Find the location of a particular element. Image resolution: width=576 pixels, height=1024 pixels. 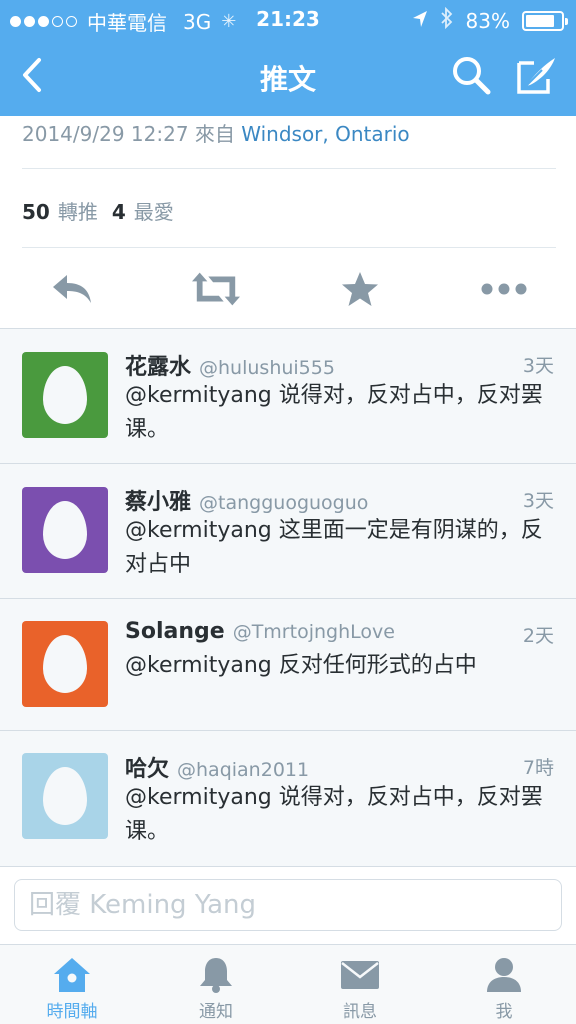

compose-icon is located at coordinates (536, 76).